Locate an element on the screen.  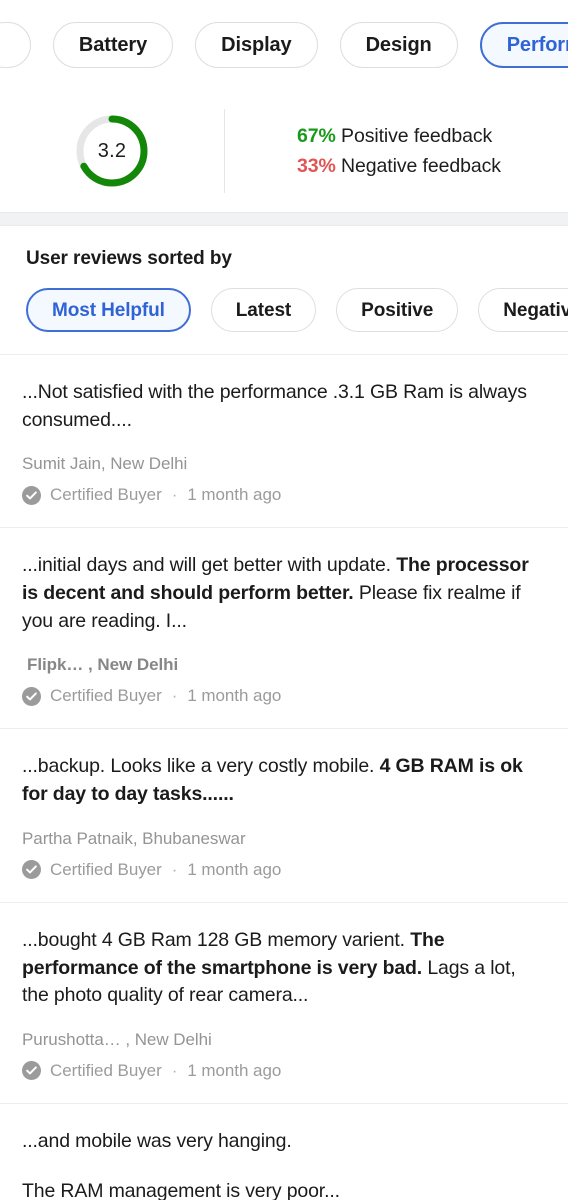
positive-feedback-line: 67% Positive feedback is located at coordinates (399, 136).